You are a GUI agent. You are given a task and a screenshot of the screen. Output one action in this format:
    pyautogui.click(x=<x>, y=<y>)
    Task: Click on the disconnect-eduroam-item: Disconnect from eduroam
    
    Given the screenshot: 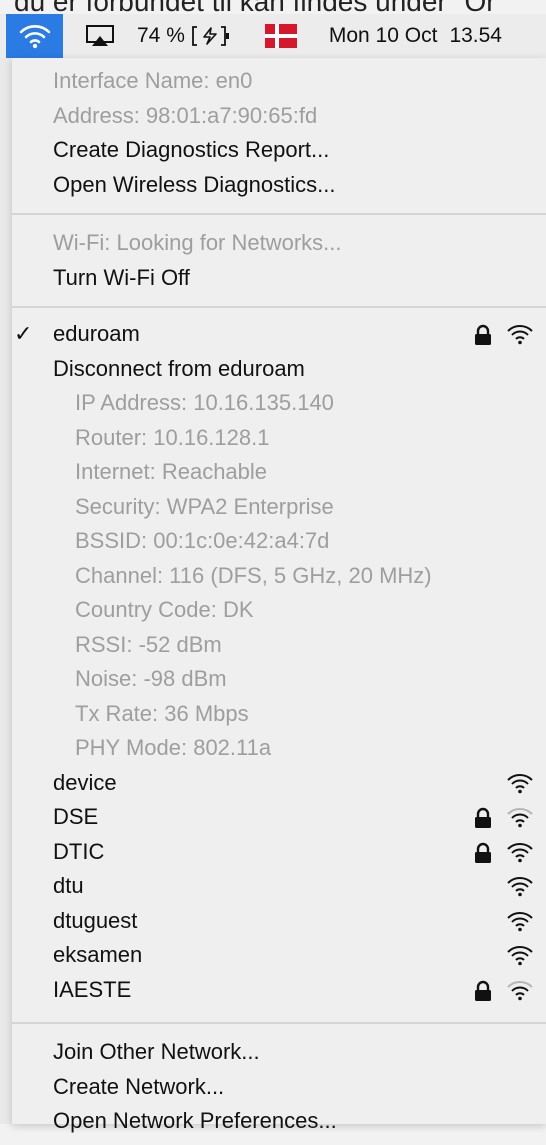 What is the action you would take?
    pyautogui.click(x=279, y=369)
    